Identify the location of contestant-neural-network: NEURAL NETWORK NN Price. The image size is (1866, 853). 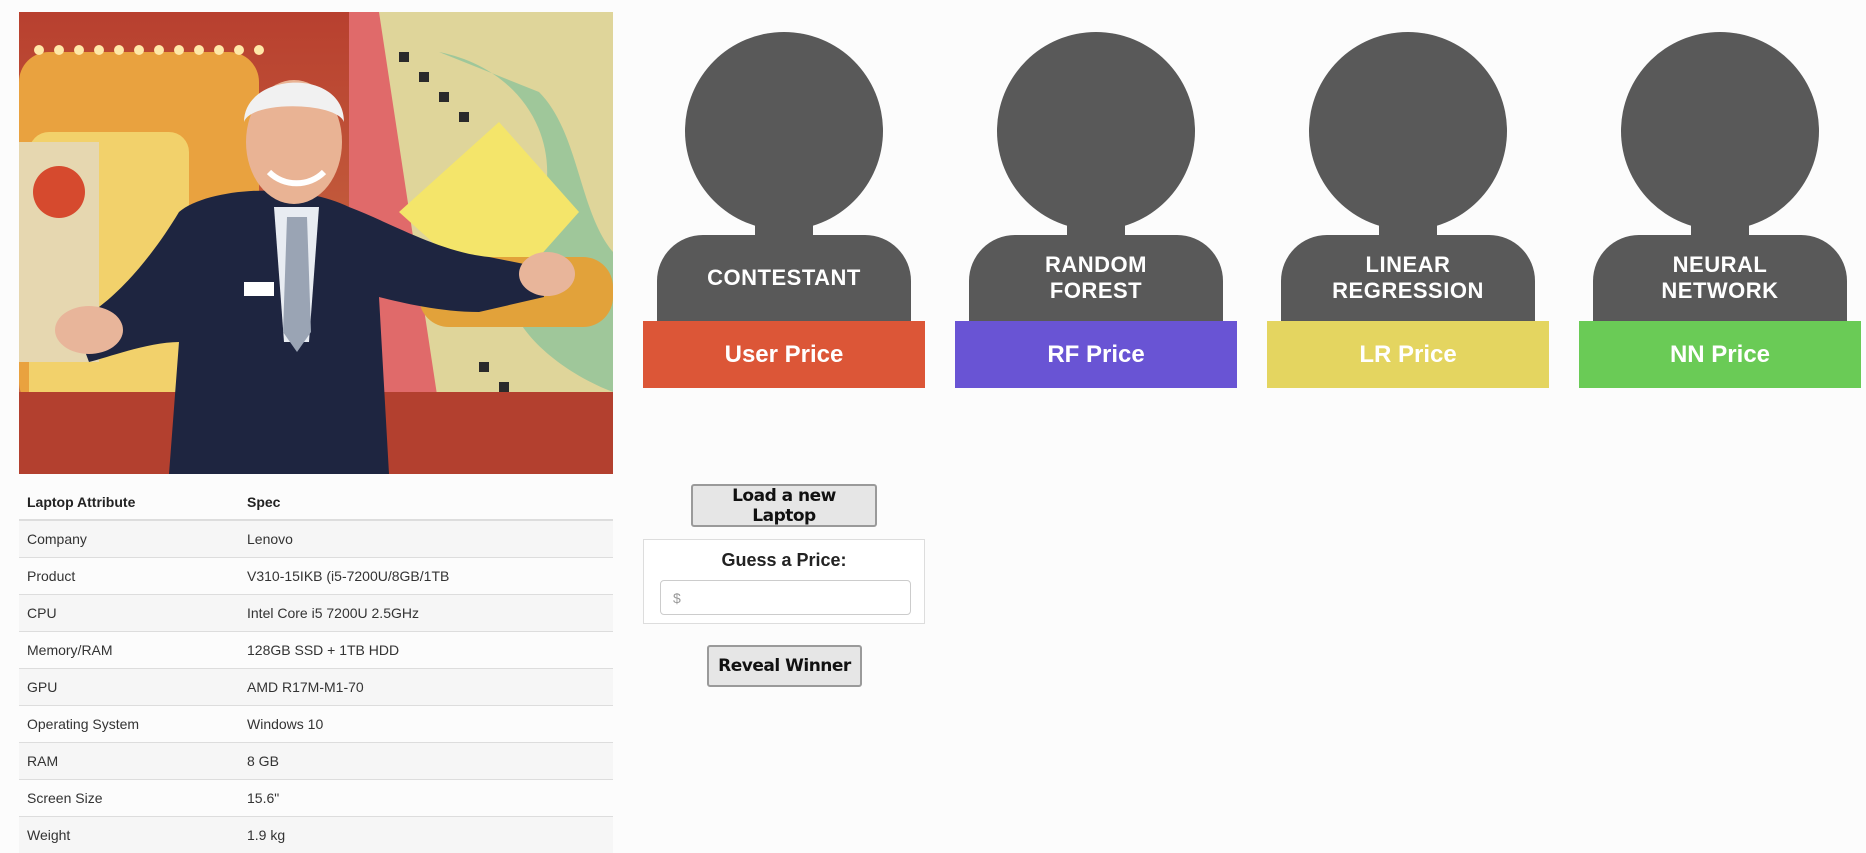
(1720, 210).